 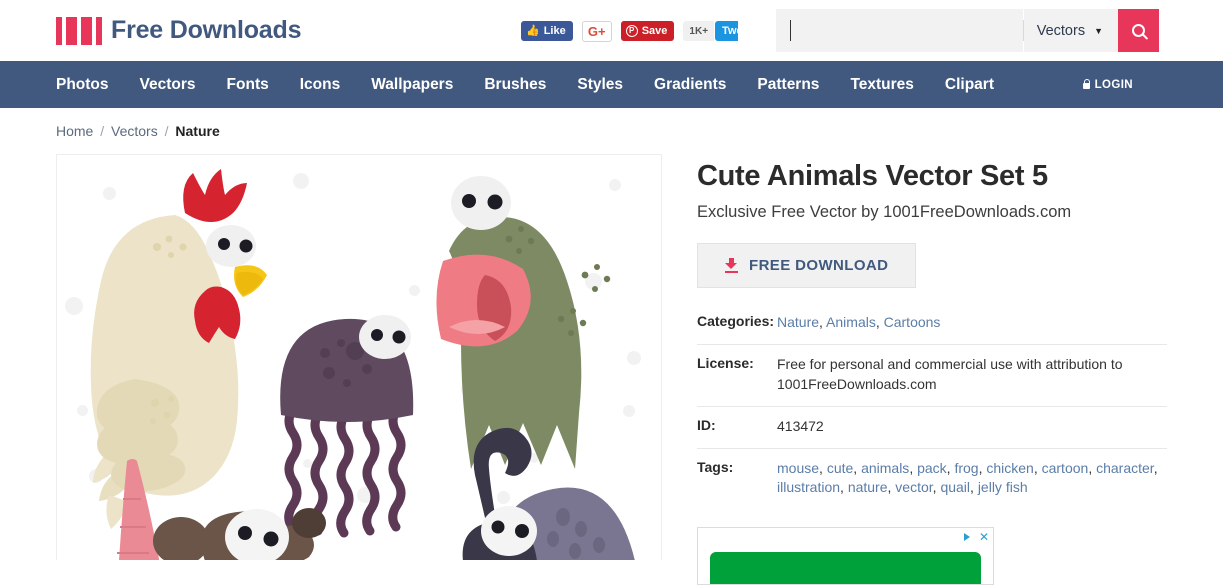 I want to click on meta-value-id: 413472, so click(x=800, y=425).